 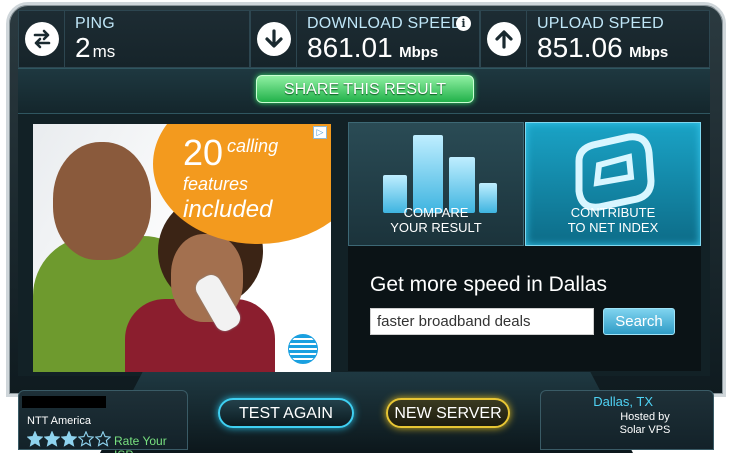 I want to click on upload-icon-box, so click(x=504, y=39).